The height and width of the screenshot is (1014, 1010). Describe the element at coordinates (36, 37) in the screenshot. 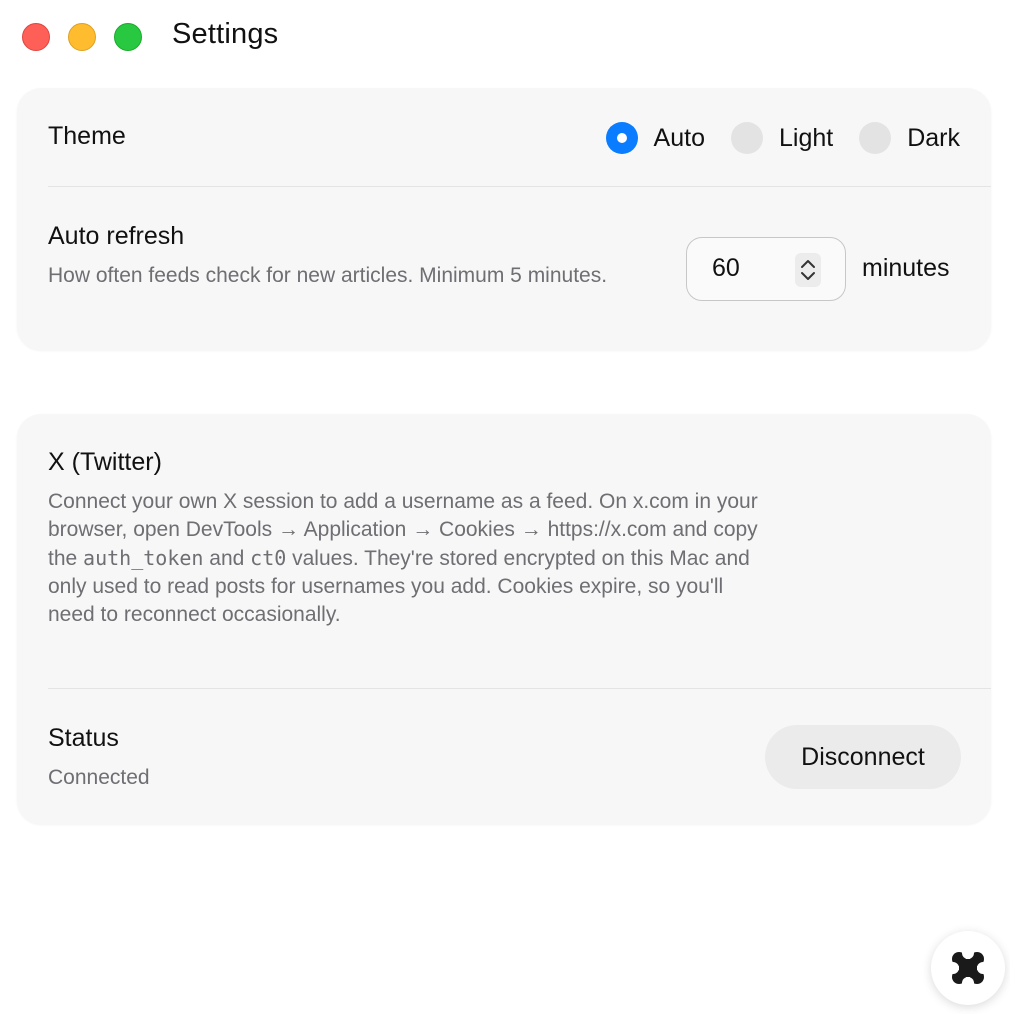

I see `close-window-button` at that location.